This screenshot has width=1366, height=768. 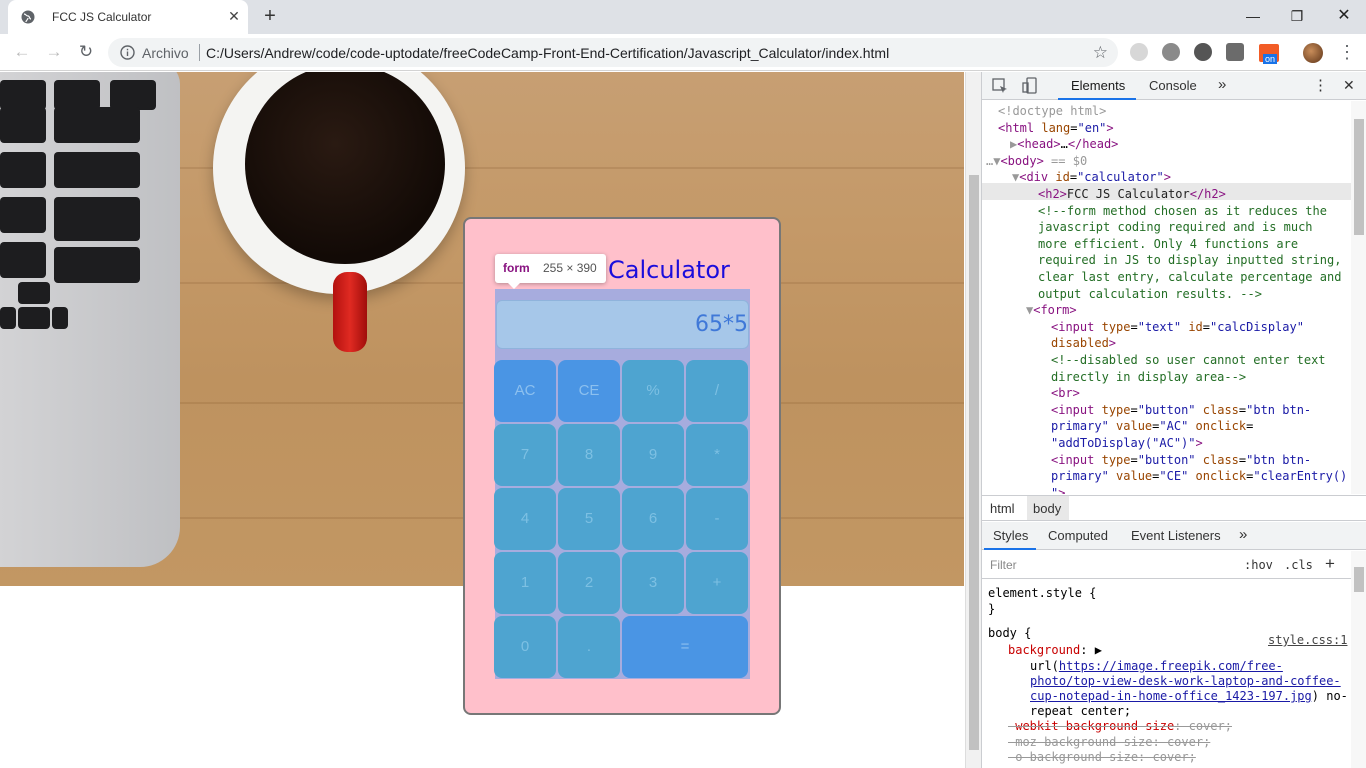 What do you see at coordinates (1036, 161) in the screenshot?
I see `dom-line: …▼<body> == $0` at bounding box center [1036, 161].